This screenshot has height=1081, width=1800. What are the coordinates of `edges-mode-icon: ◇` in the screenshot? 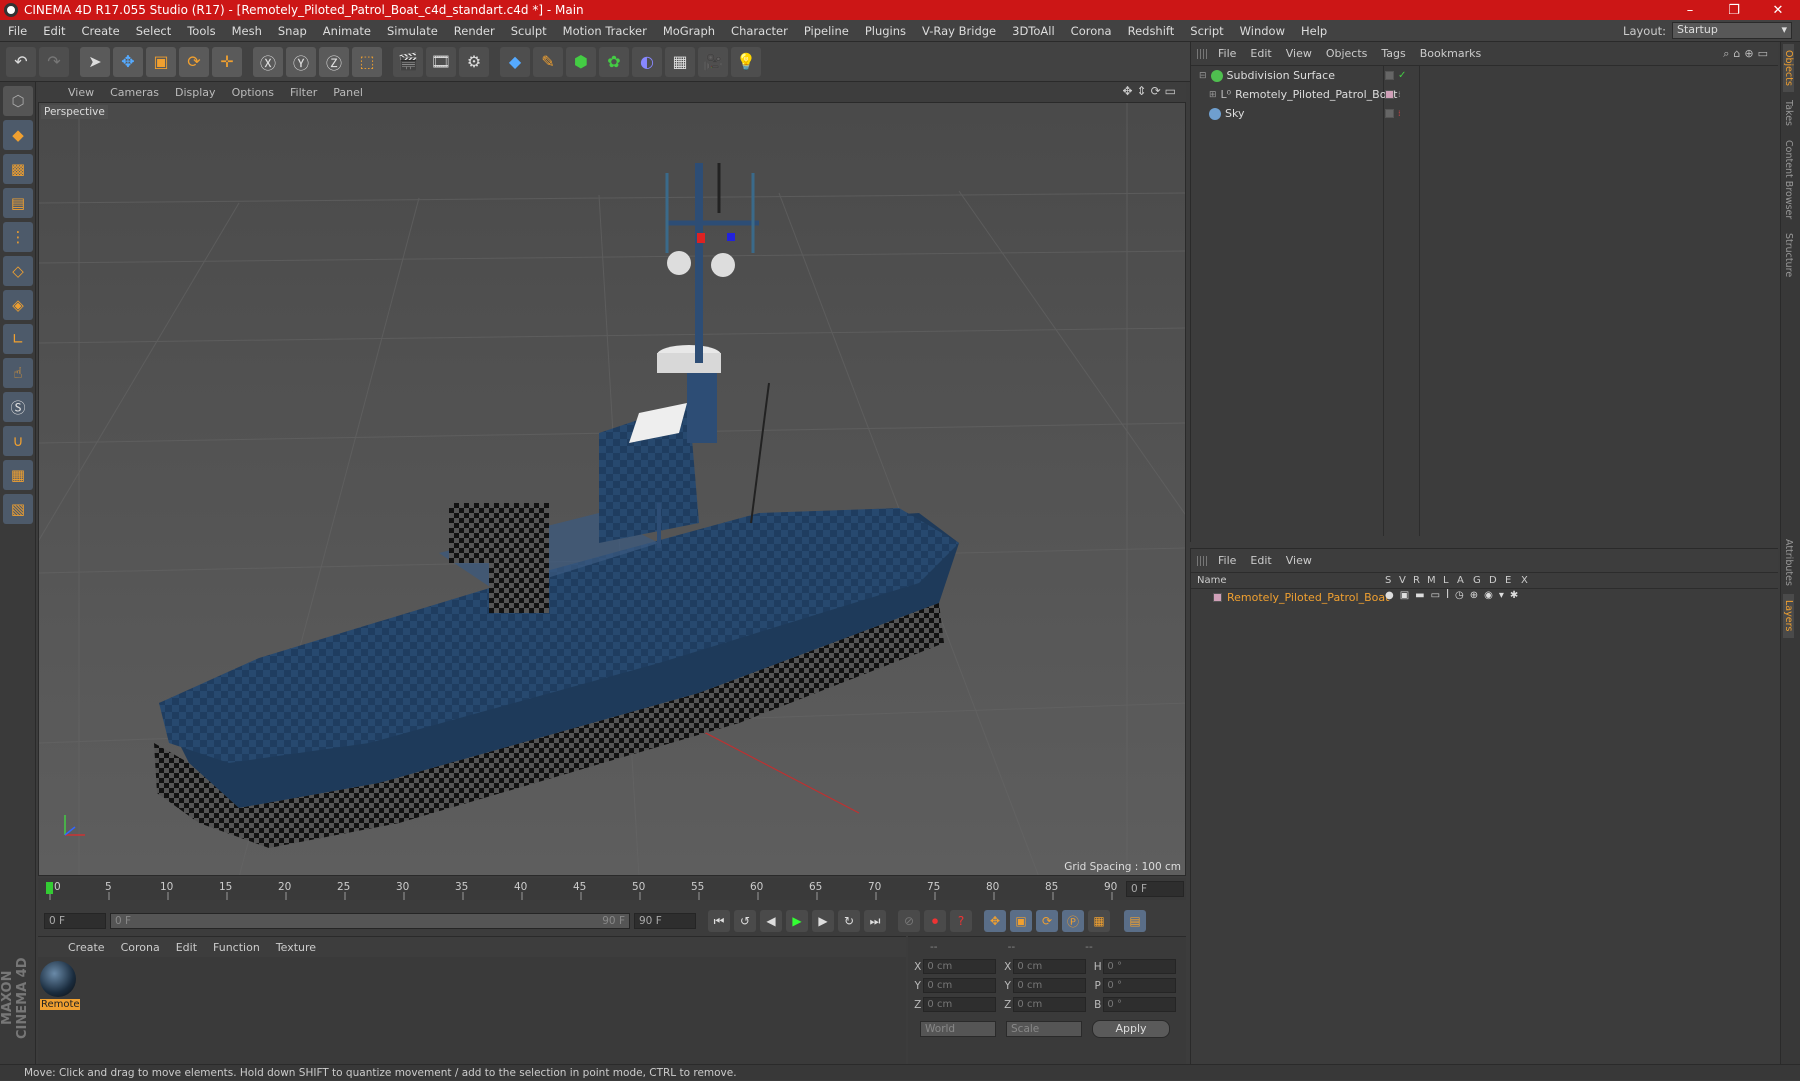 It's located at (18, 271).